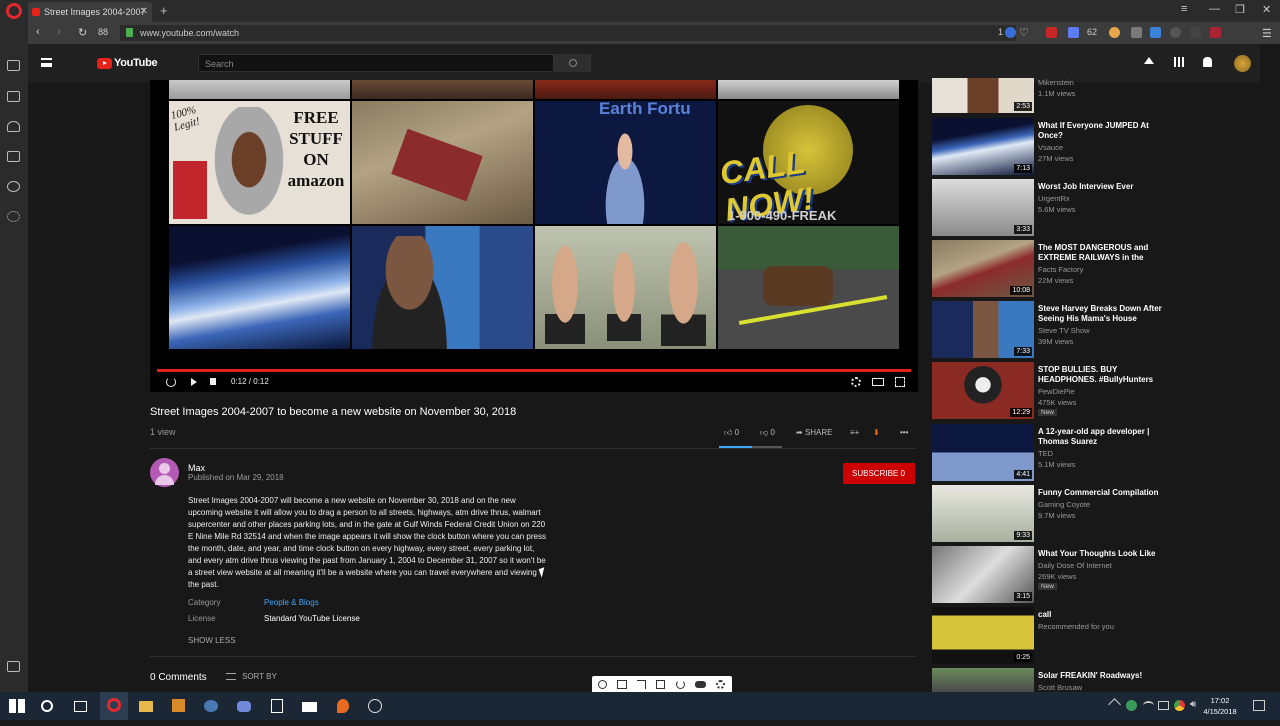 The height and width of the screenshot is (726, 1280). What do you see at coordinates (983, 329) in the screenshot?
I see `recommendation-thumbnail: 7:33` at bounding box center [983, 329].